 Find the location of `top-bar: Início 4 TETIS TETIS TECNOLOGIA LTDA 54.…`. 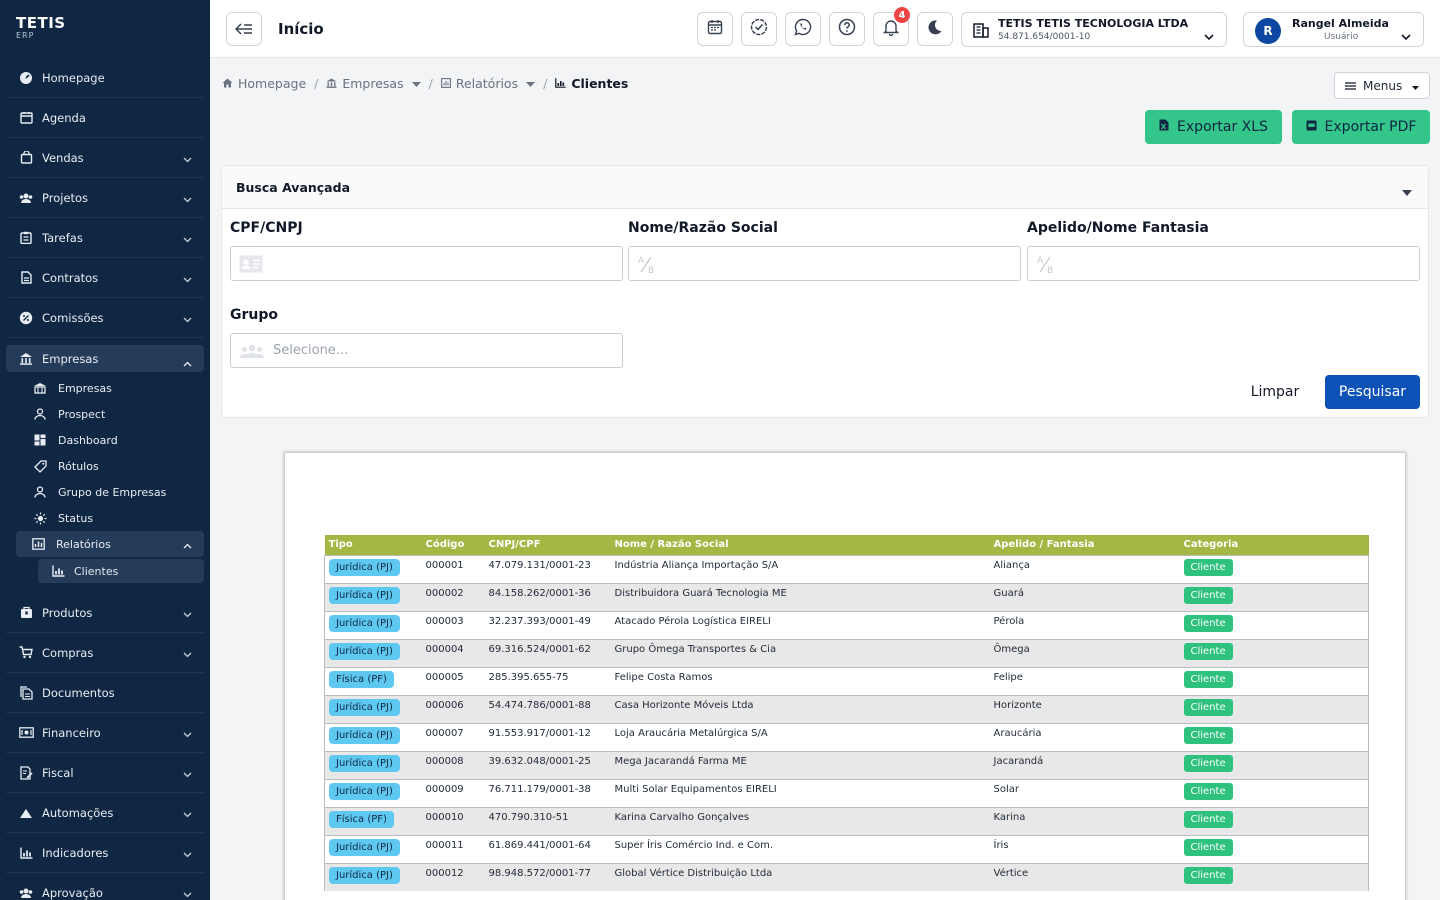

top-bar: Início 4 TETIS TETIS TECNOLOGIA LTDA 54.… is located at coordinates (825, 29).